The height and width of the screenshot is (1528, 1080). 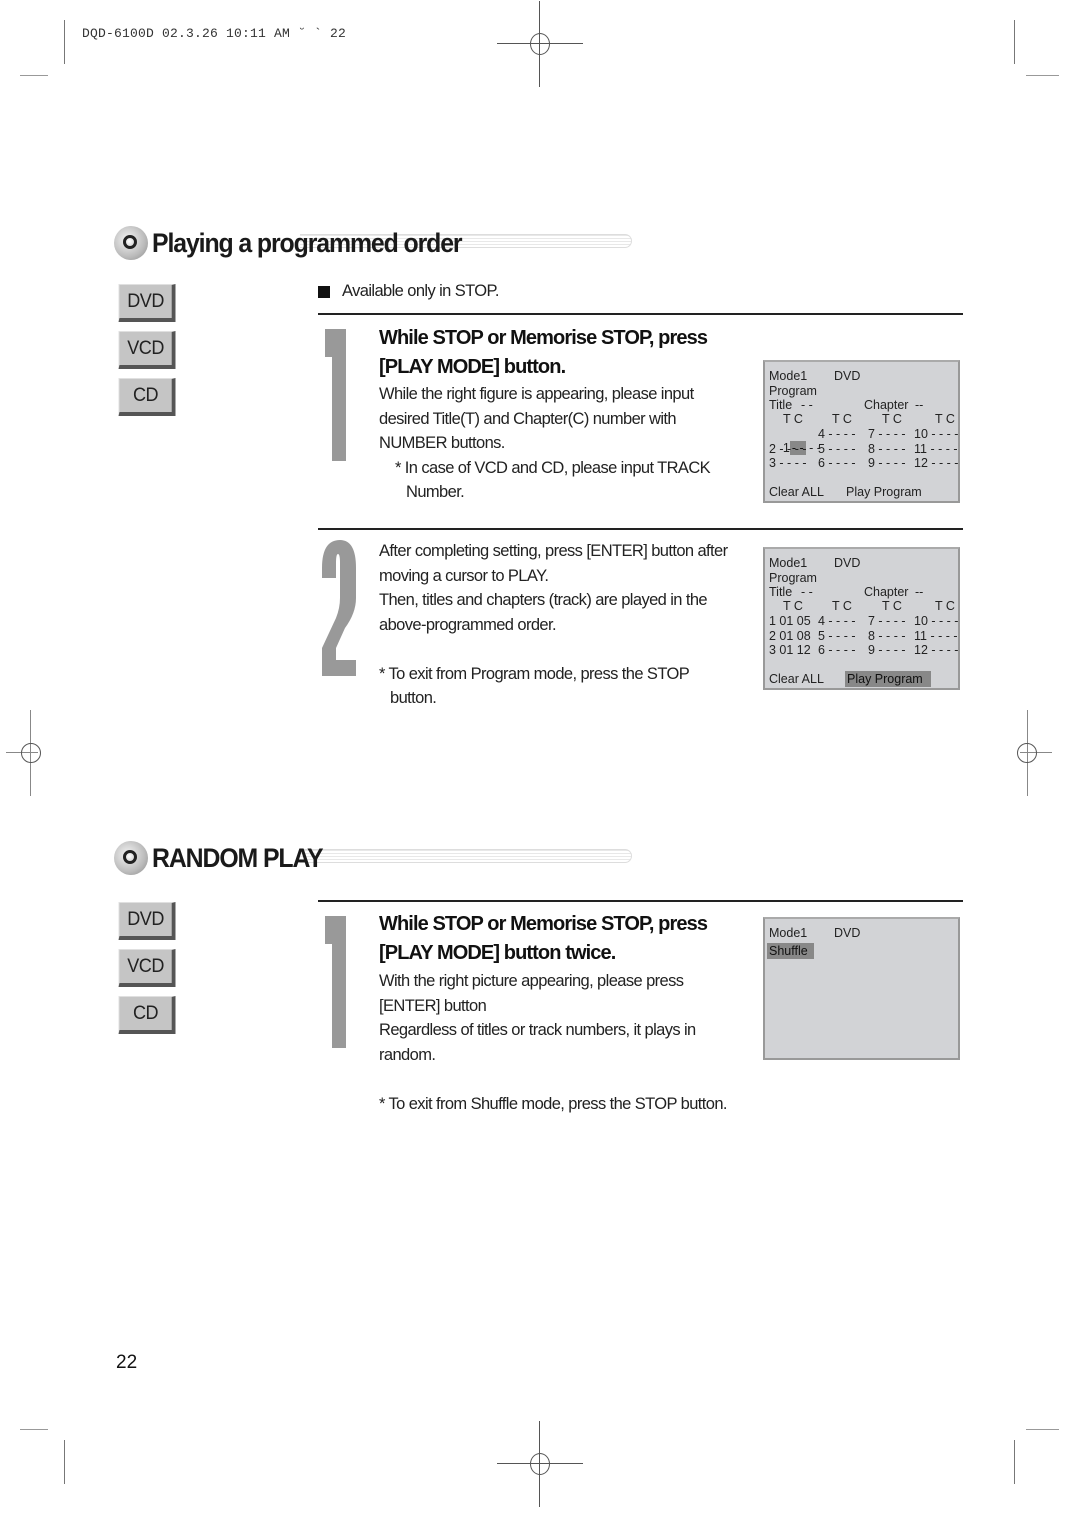 I want to click on osd-slot-2: 2 - - - -, so click(x=788, y=449).